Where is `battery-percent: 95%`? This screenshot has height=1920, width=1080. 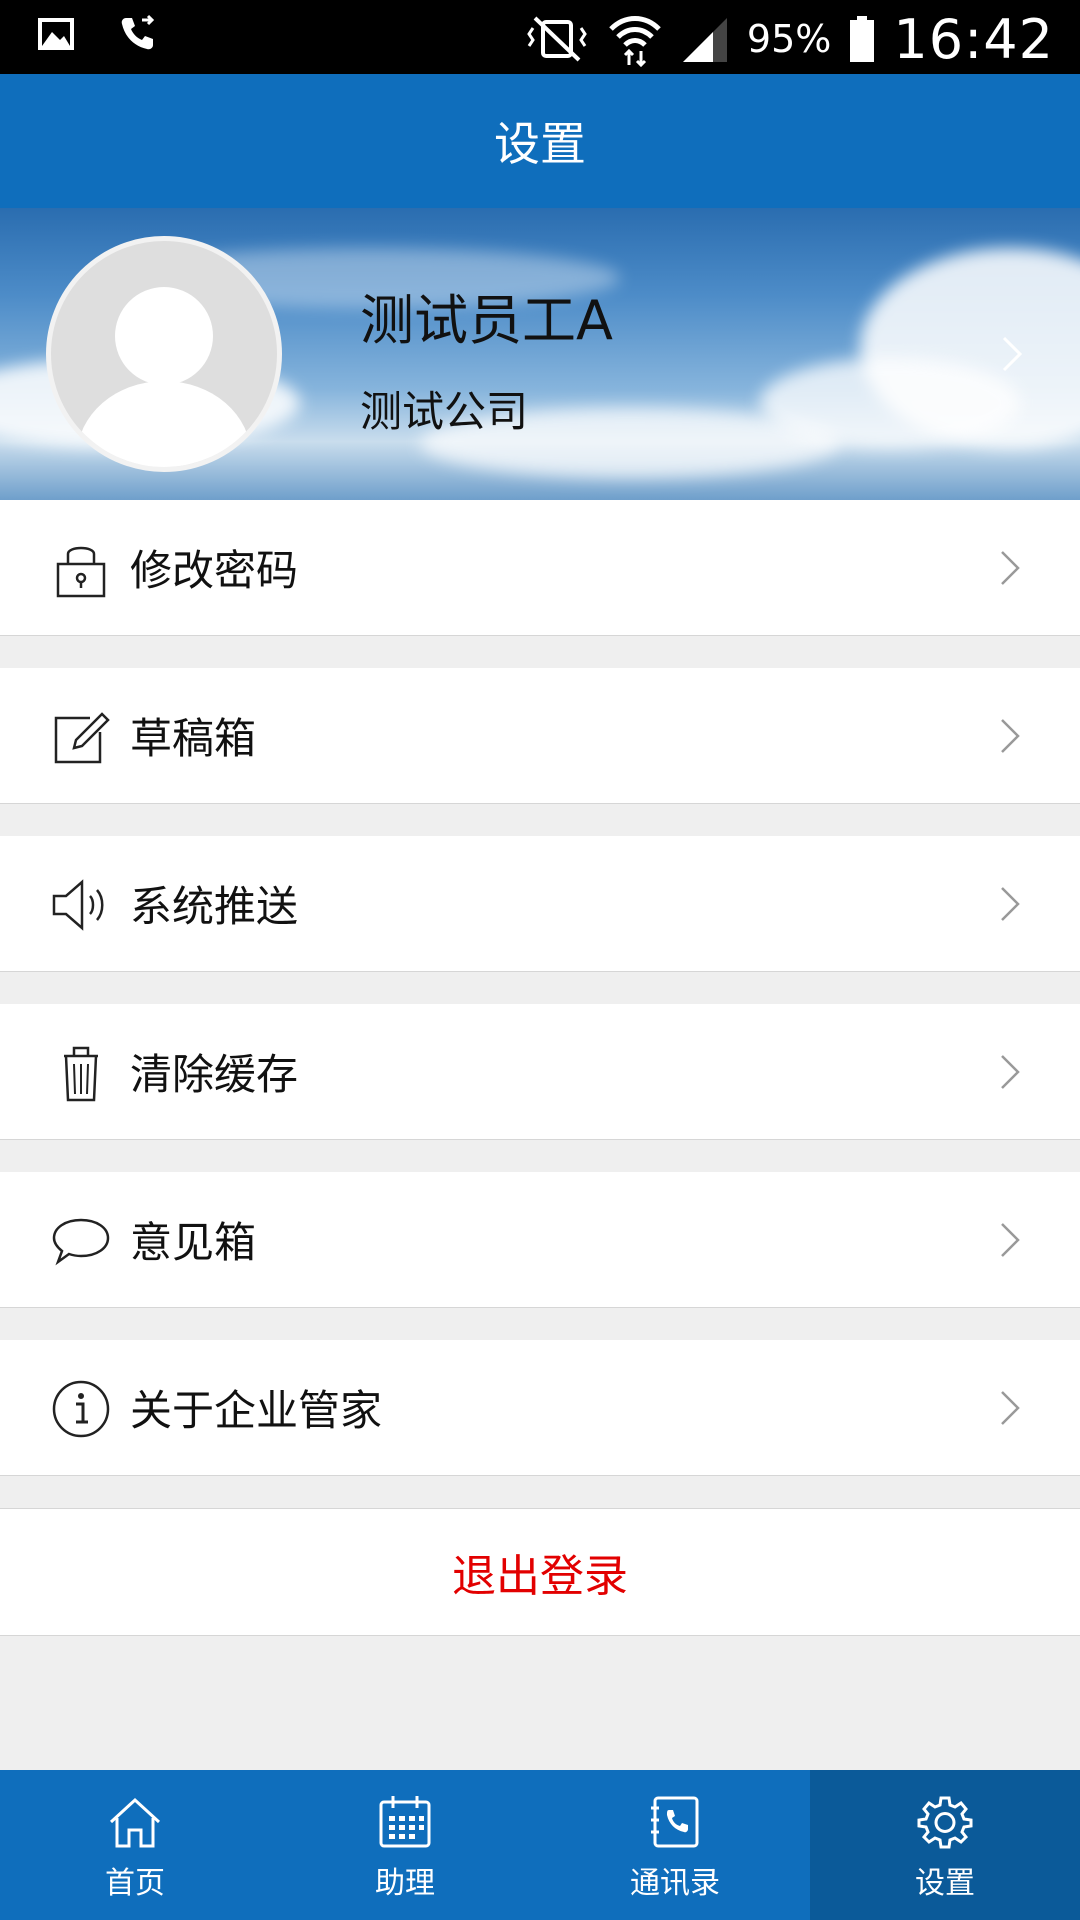 battery-percent: 95% is located at coordinates (789, 39).